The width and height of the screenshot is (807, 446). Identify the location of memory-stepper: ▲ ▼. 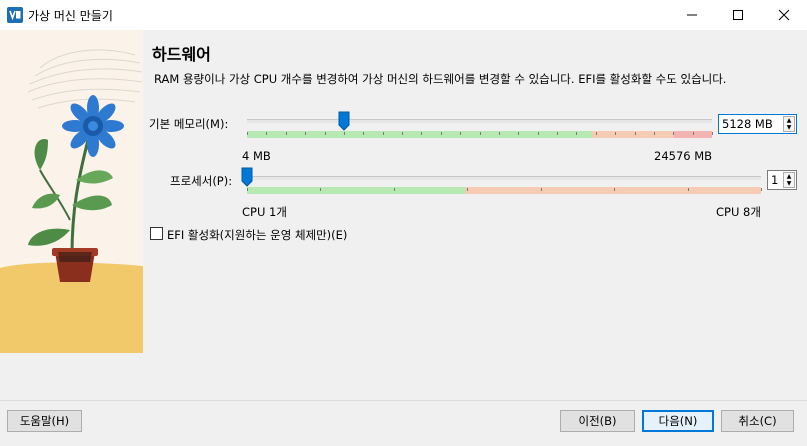
(789, 124).